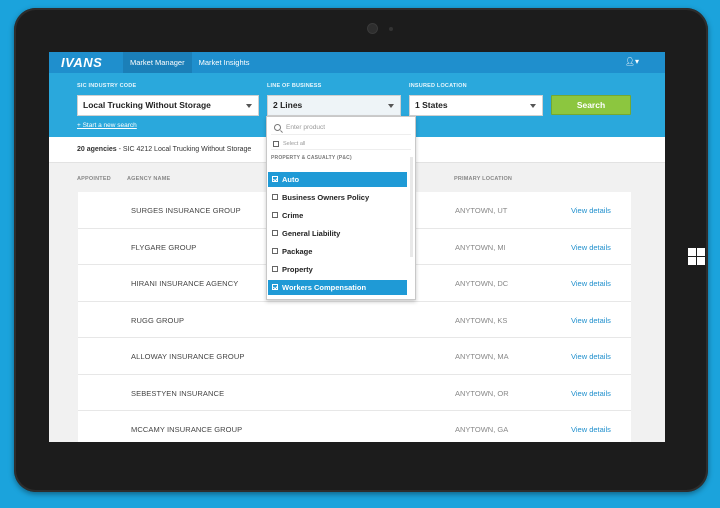 The height and width of the screenshot is (508, 720). What do you see at coordinates (476, 105) in the screenshot?
I see `location-select: 1 States` at bounding box center [476, 105].